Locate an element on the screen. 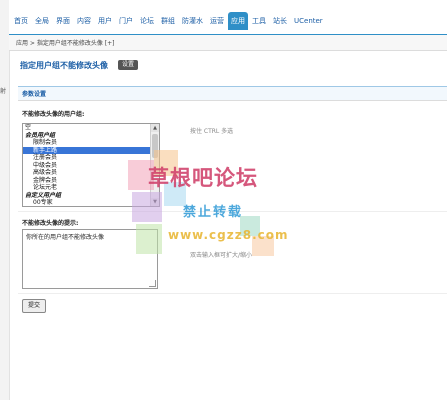 The height and width of the screenshot is (400, 447). resize-grip-icon is located at coordinates (152, 283).